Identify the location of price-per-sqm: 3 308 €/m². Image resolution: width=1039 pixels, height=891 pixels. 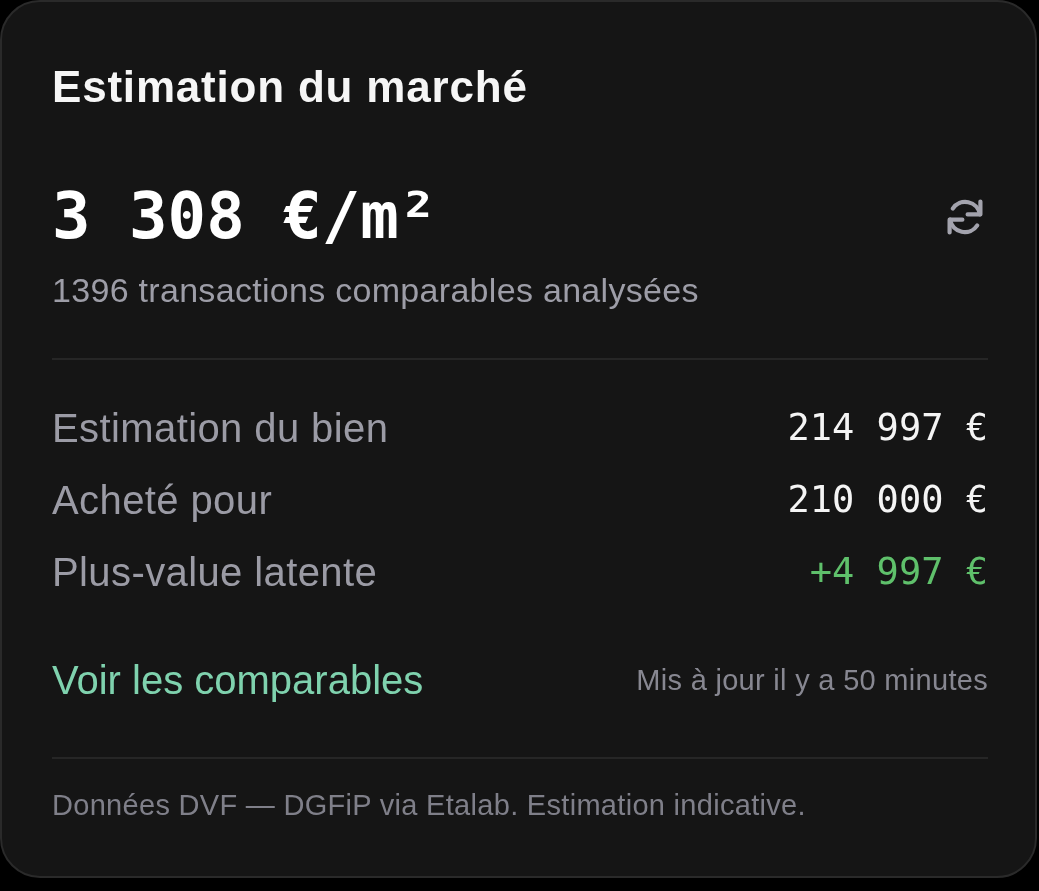
(245, 216).